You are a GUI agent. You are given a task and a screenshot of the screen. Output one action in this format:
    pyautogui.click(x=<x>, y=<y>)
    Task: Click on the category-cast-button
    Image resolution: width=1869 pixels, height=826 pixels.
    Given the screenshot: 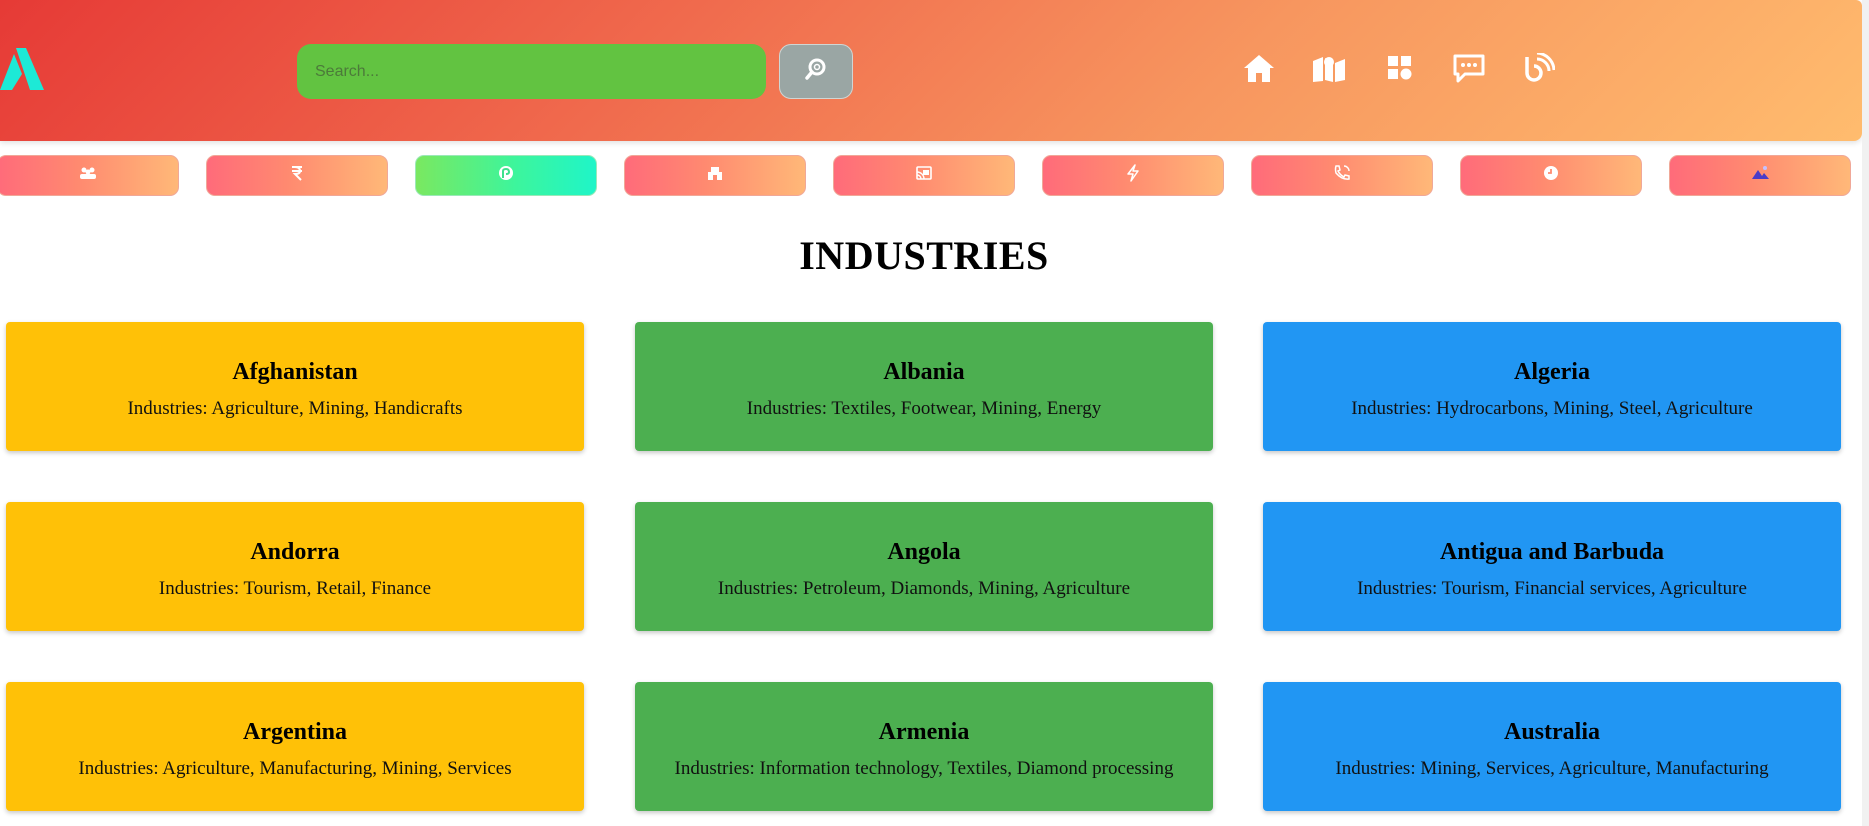 What is the action you would take?
    pyautogui.click(x=924, y=175)
    